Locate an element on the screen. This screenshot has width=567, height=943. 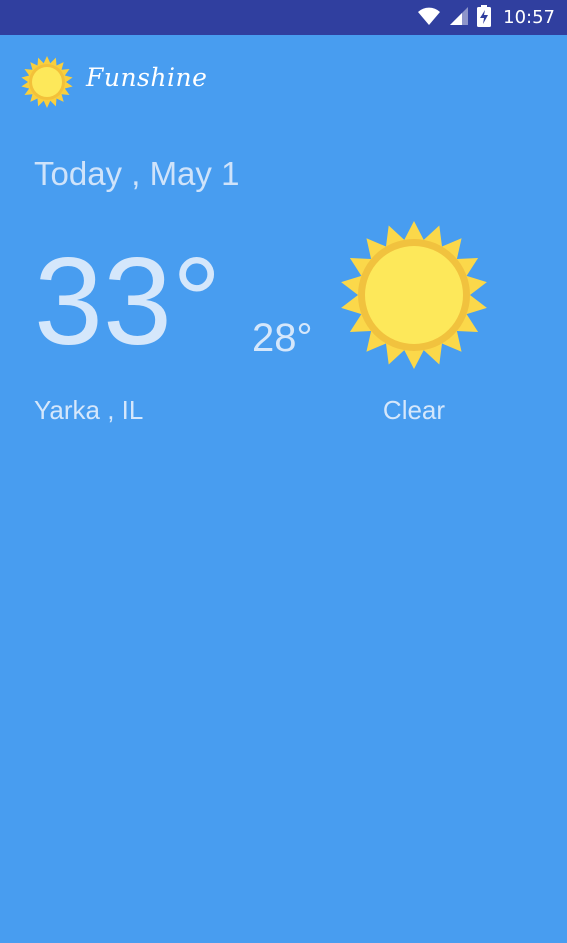
low-temperature: 28° is located at coordinates (282, 338).